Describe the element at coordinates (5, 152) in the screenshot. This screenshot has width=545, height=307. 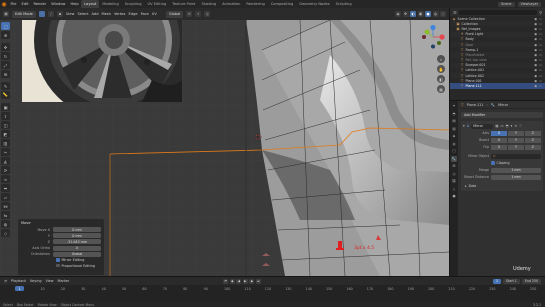
I see `knife-tool-icon: ✂` at that location.